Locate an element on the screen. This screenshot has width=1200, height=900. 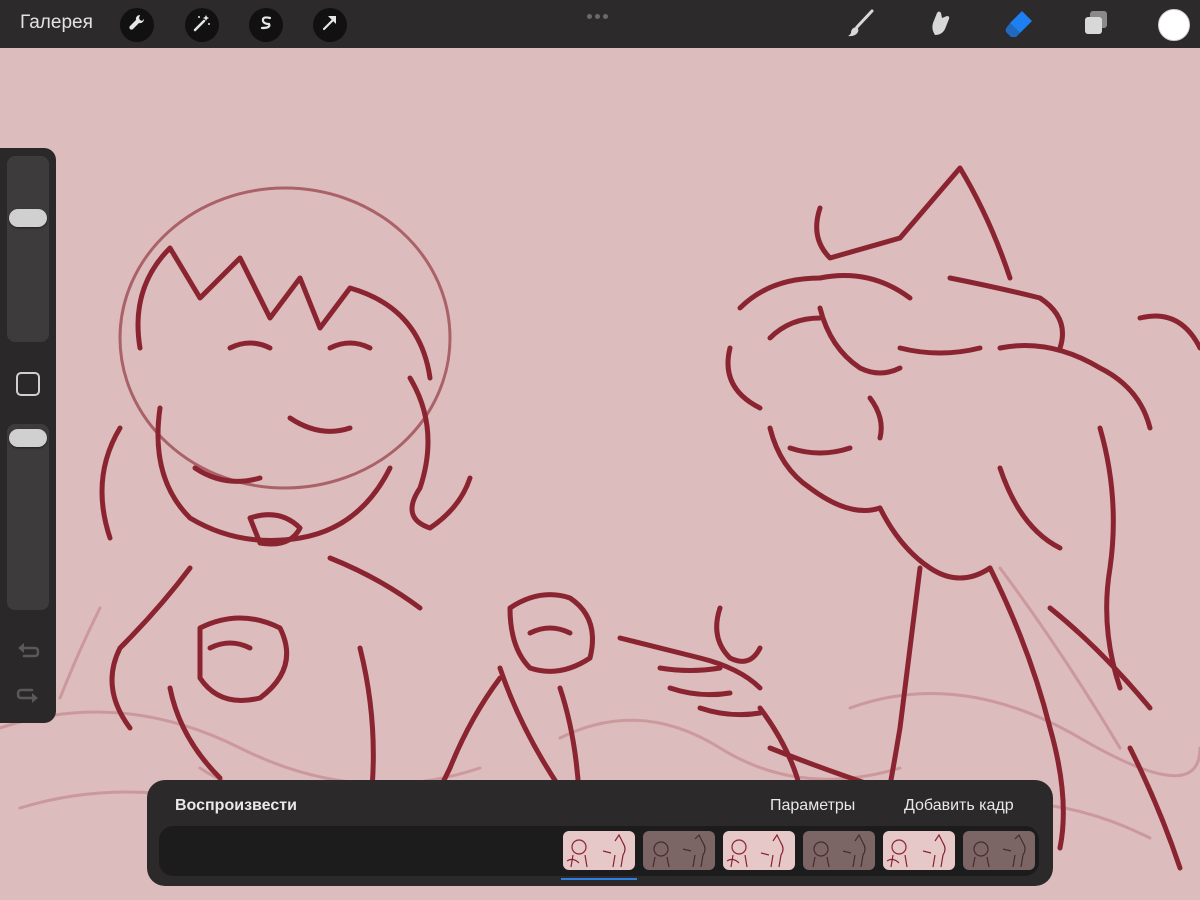
redo-button is located at coordinates (28, 695).